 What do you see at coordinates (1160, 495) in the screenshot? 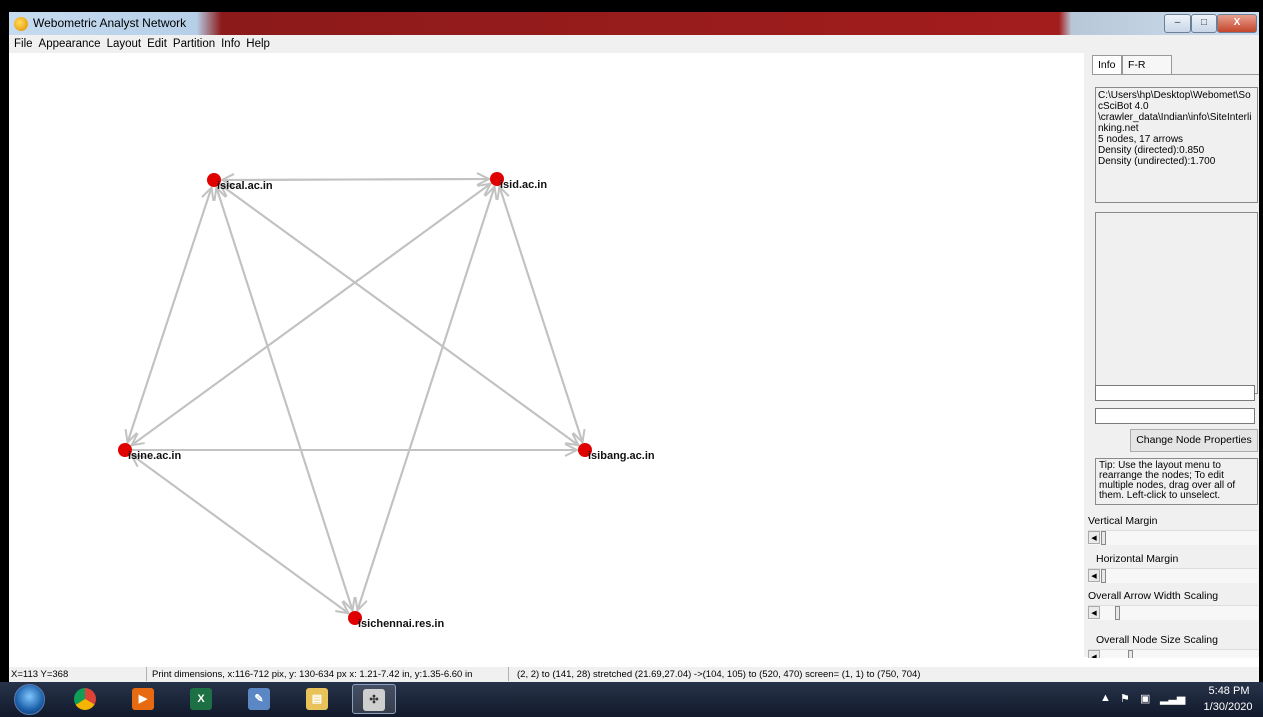
I see `tip-line: them. Left-click to unselect.` at bounding box center [1160, 495].